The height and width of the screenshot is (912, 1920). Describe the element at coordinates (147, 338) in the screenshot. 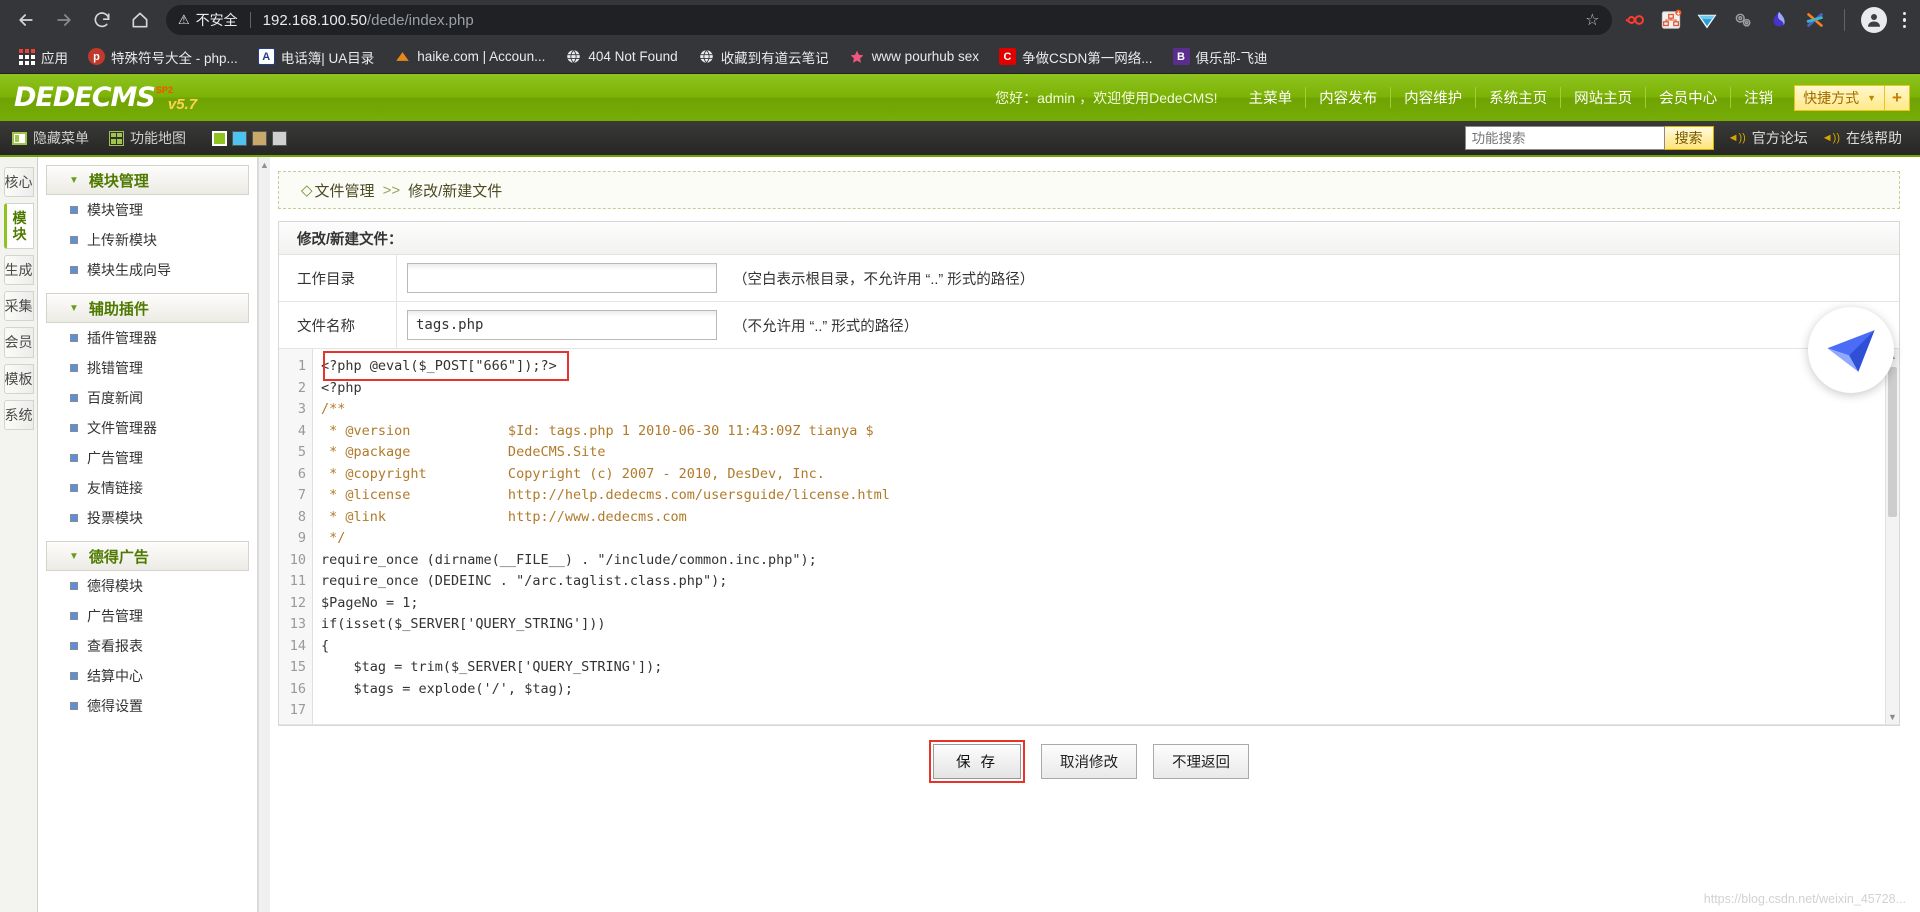

I see `sidebar-item-plugin-manager: 插件管理器` at that location.